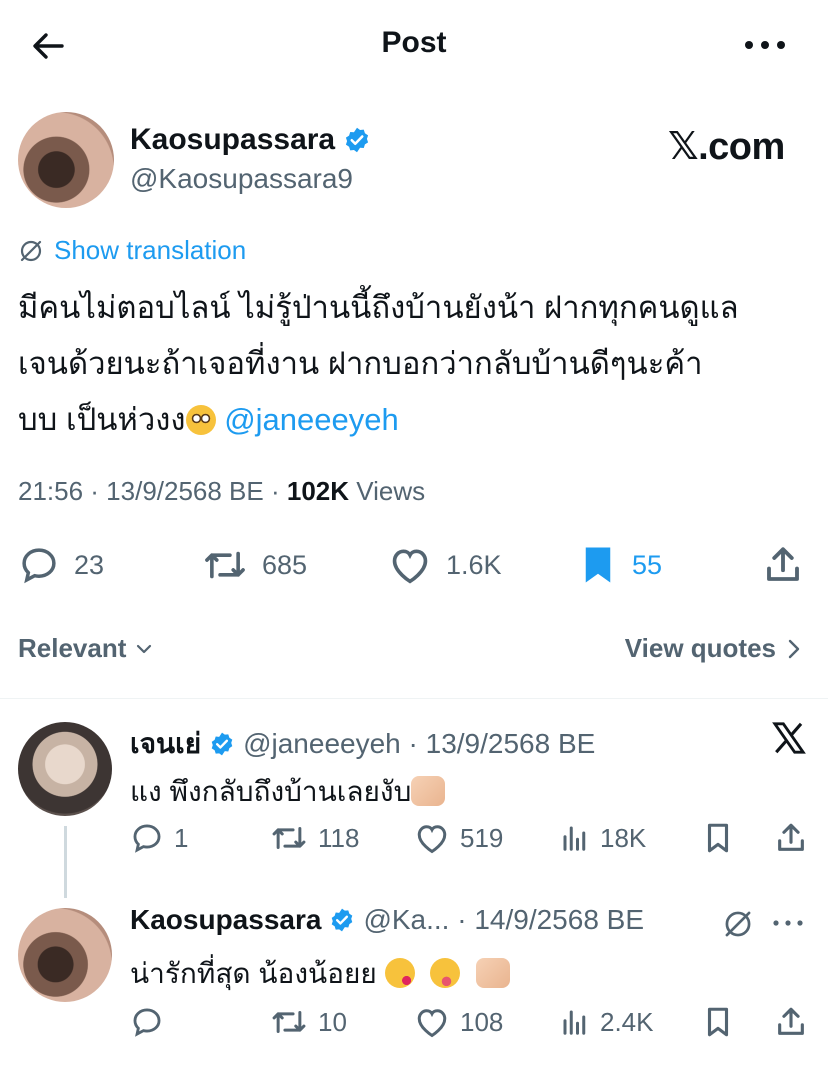 This screenshot has width=828, height=1079. What do you see at coordinates (65, 862) in the screenshot?
I see `thread-connector-line` at bounding box center [65, 862].